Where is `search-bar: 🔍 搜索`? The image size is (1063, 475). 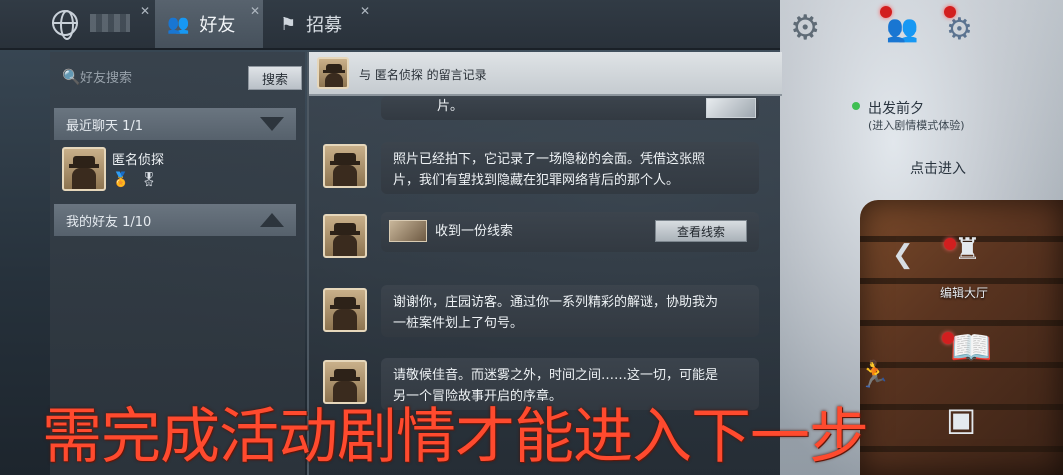
search-bar: 🔍 搜索 is located at coordinates (180, 78).